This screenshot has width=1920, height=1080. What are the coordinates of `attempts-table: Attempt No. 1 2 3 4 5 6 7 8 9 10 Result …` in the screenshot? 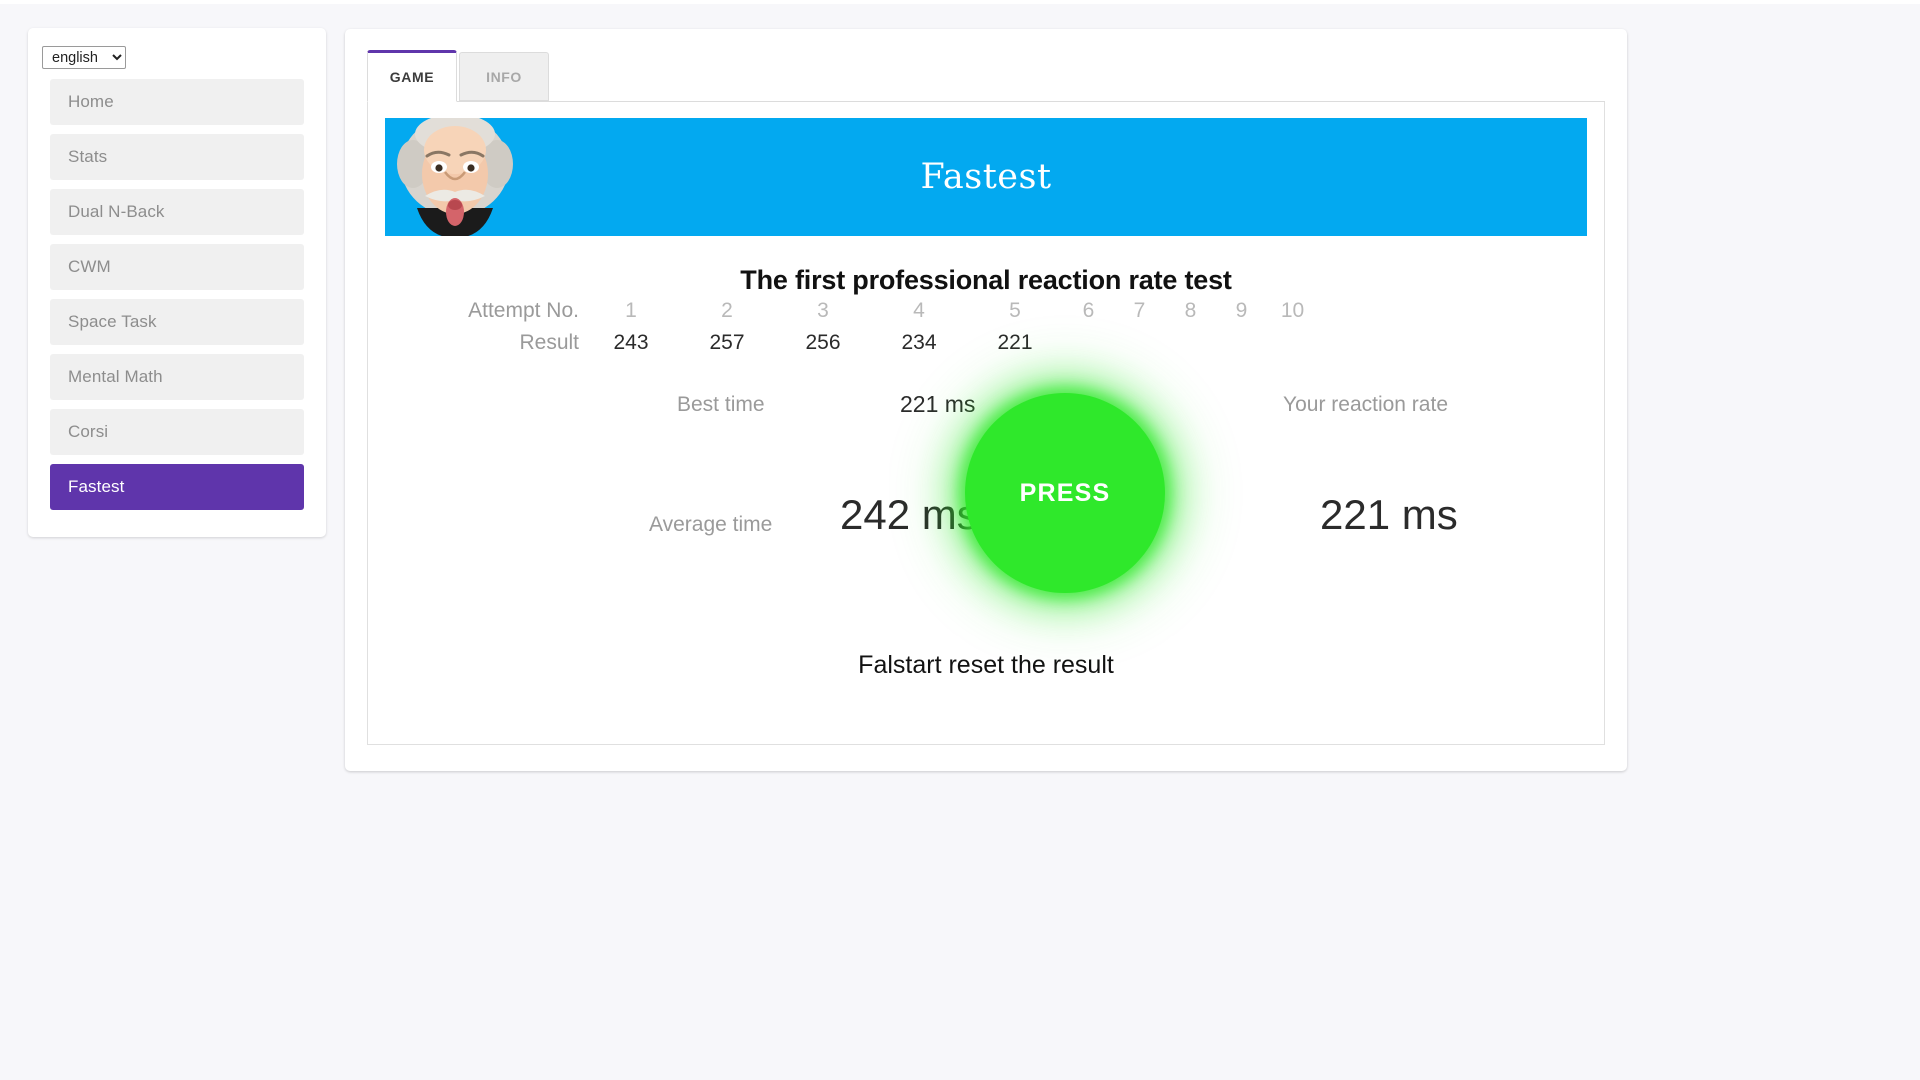 It's located at (986, 331).